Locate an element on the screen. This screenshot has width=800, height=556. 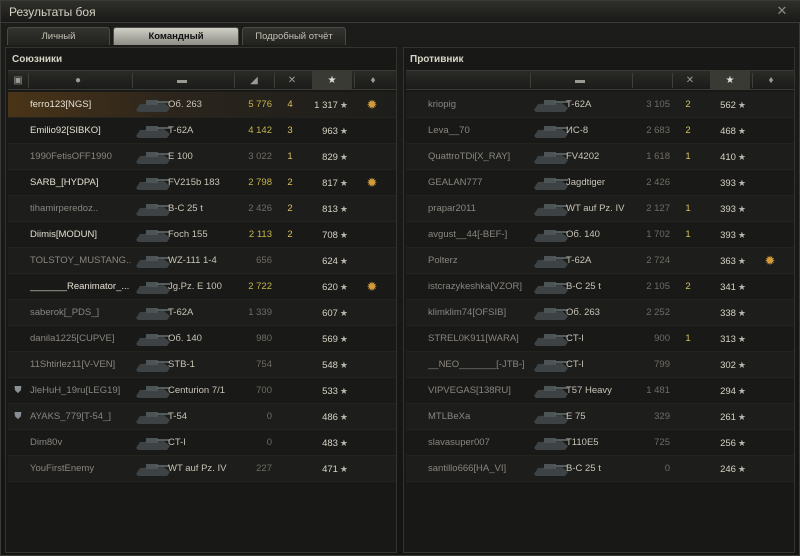
close-icon: ✕ is located at coordinates (782, 11).